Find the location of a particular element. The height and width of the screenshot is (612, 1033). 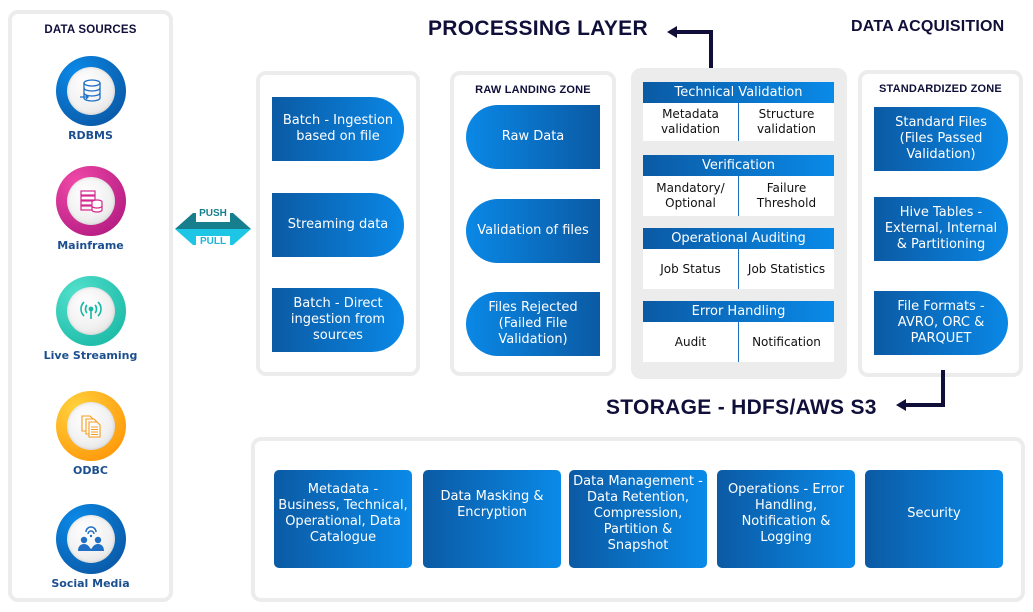

source-social-media: Social Media is located at coordinates (90, 547).